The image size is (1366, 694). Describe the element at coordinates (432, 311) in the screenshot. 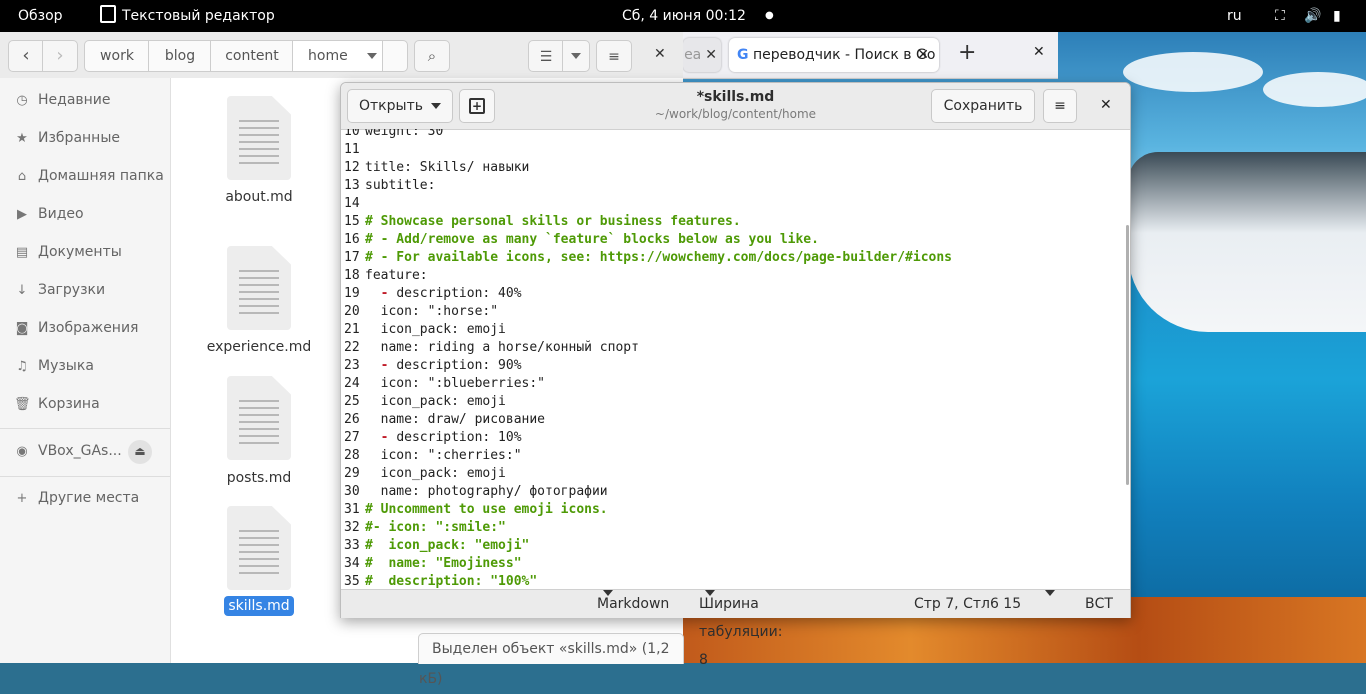

I see `code-line: icon: ":horse:"` at that location.